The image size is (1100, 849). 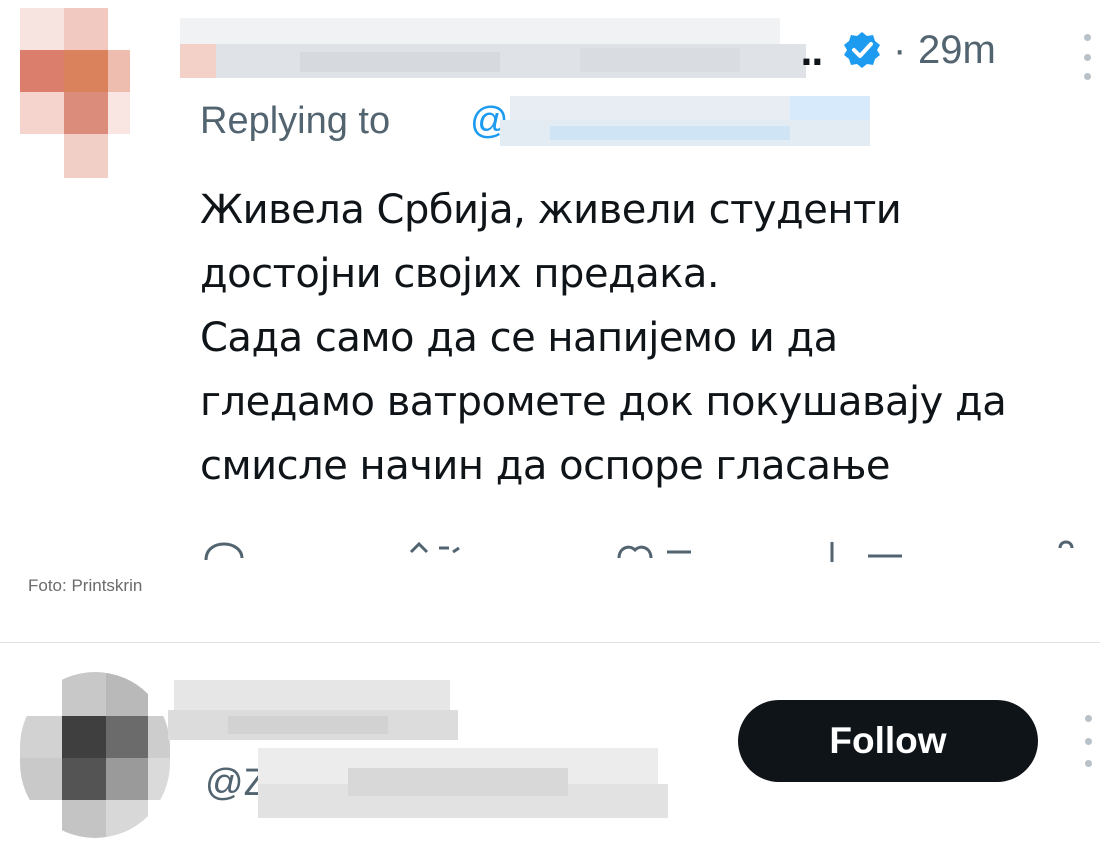 What do you see at coordinates (603, 402) in the screenshot?
I see `tweet-text-line: гледамо ватромете док покушавају да` at bounding box center [603, 402].